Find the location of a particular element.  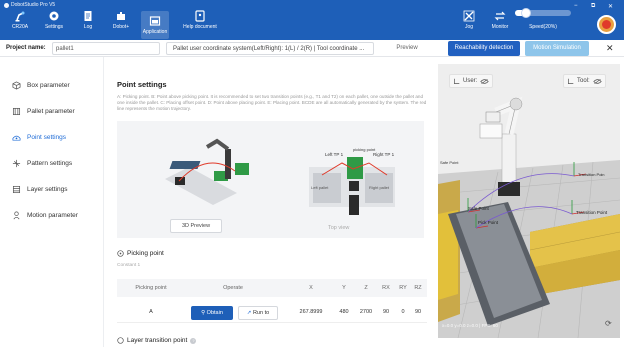

user-coordinate-toggle: User: is located at coordinates (471, 81).